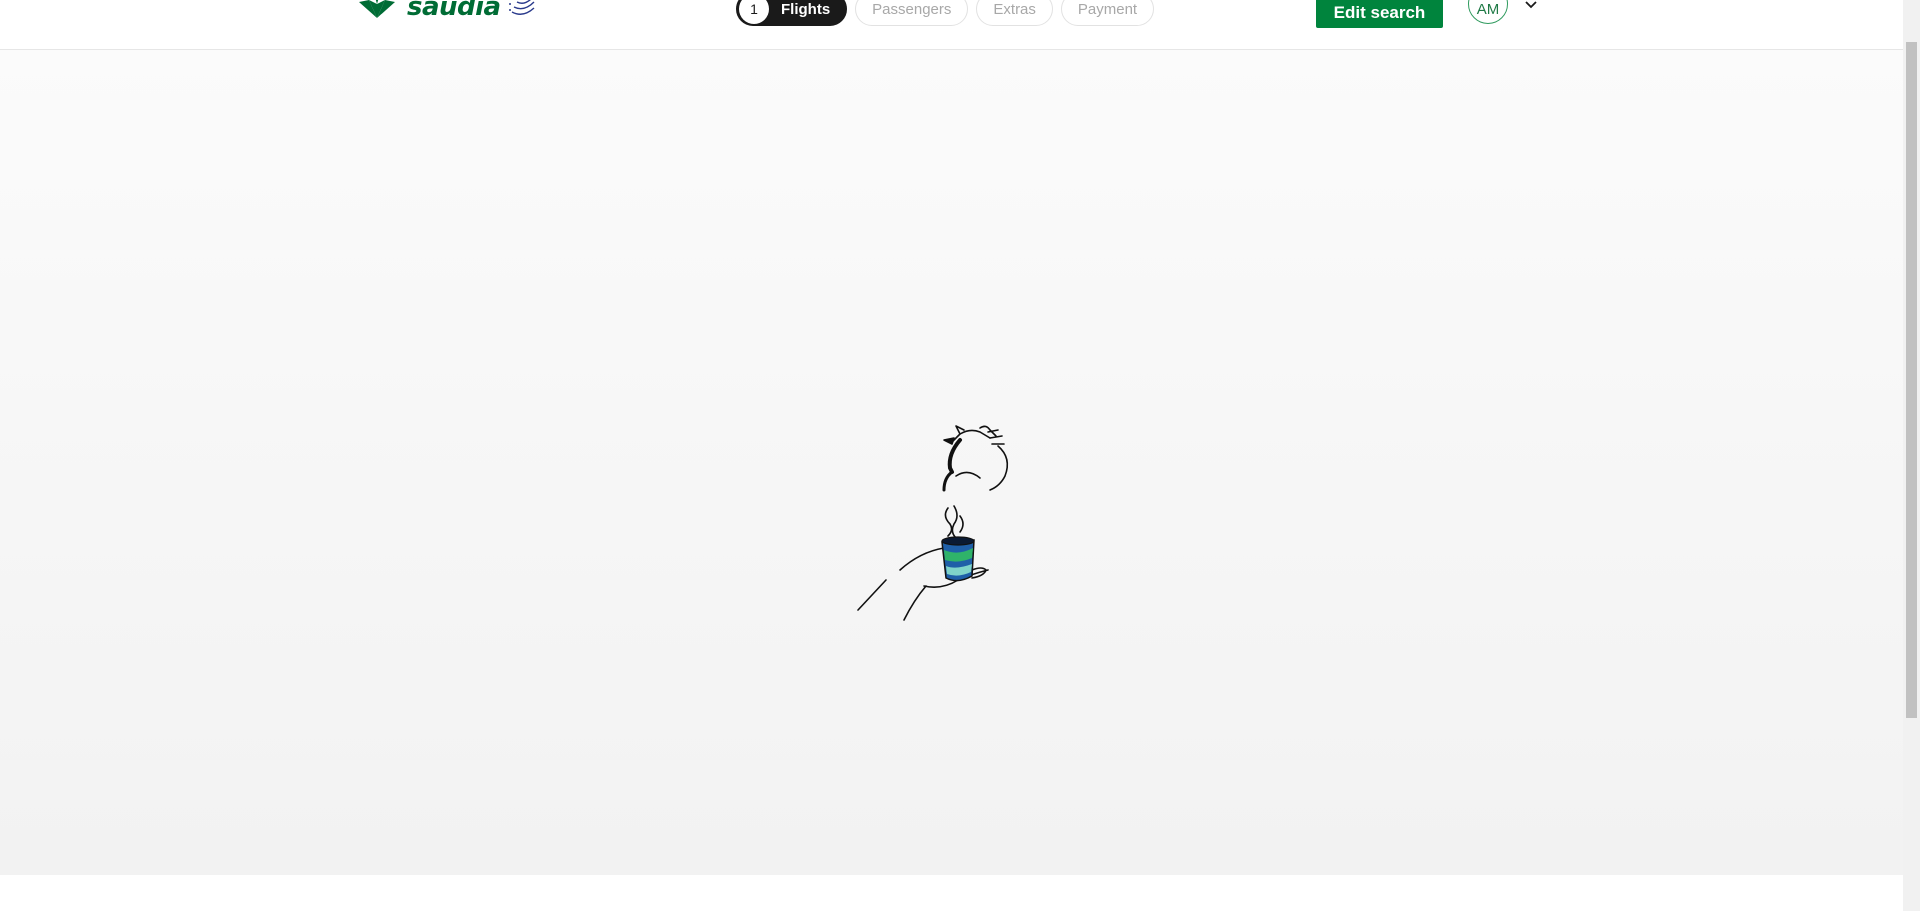  What do you see at coordinates (806, 9) in the screenshot?
I see `step-label: Flights` at bounding box center [806, 9].